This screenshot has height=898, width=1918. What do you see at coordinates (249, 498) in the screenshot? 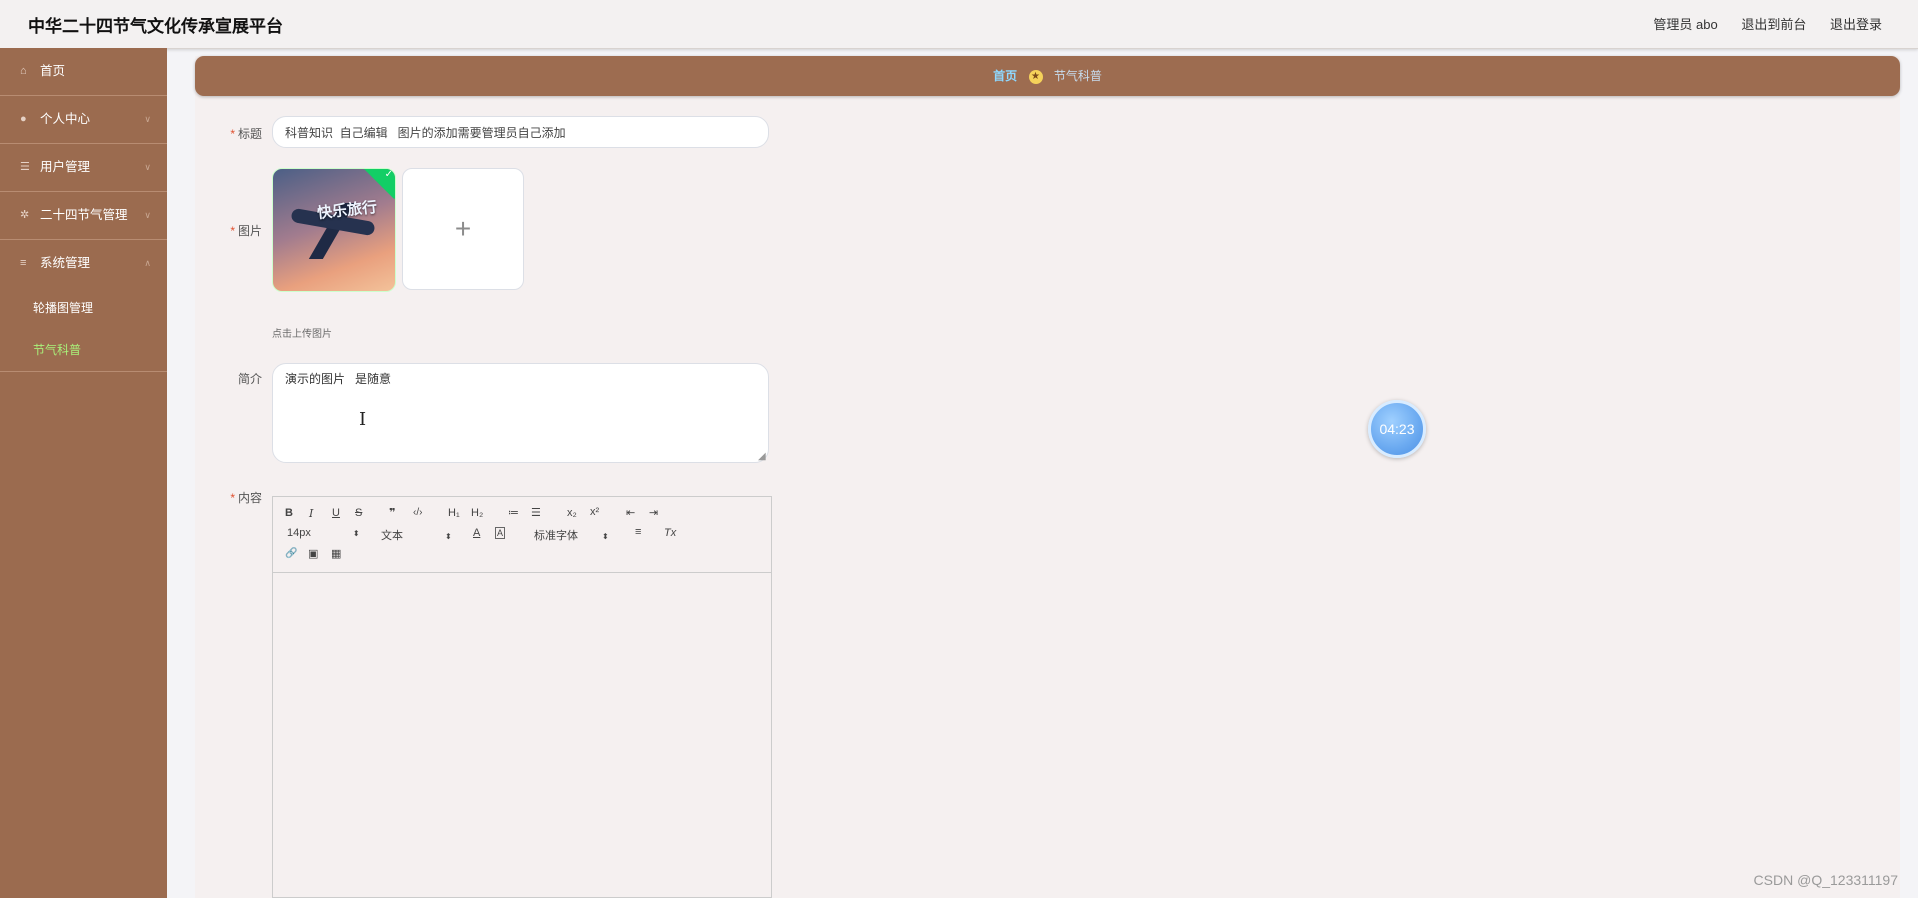
I see `content-label-text: 内容` at bounding box center [249, 498].